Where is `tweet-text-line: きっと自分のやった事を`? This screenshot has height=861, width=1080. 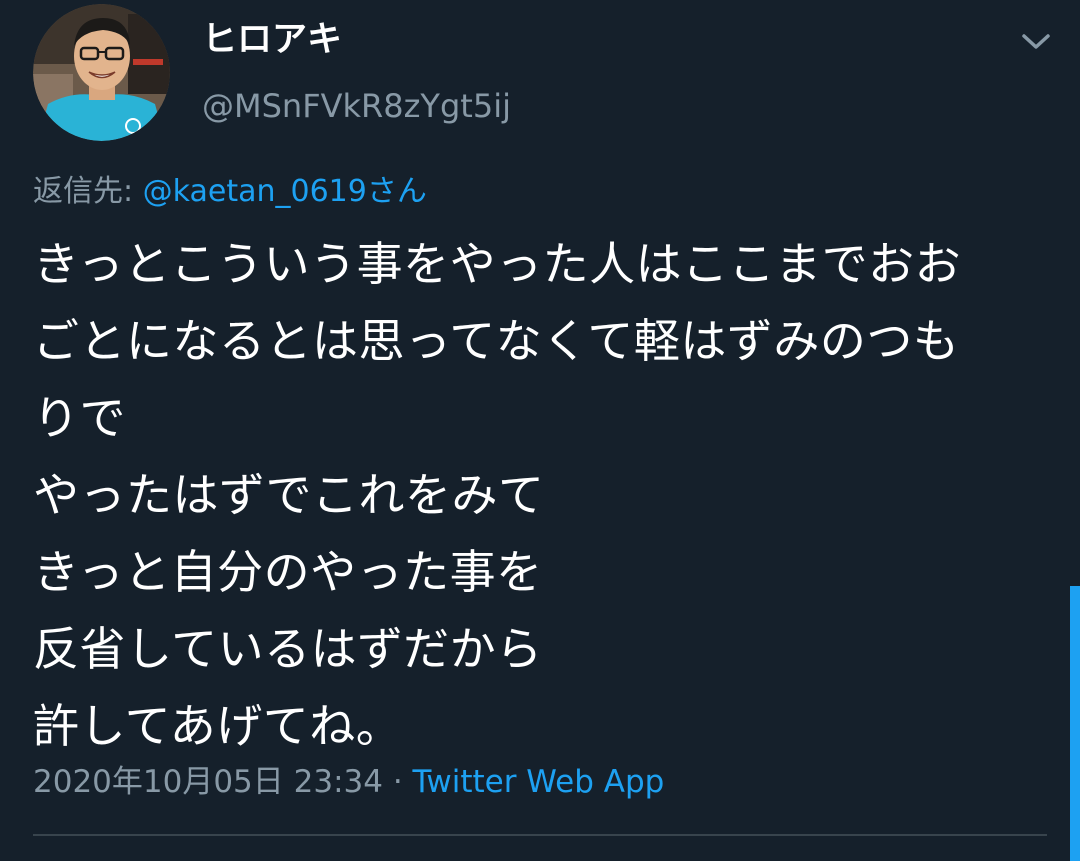
tweet-text-line: きっと自分のやった事を is located at coordinates (288, 572).